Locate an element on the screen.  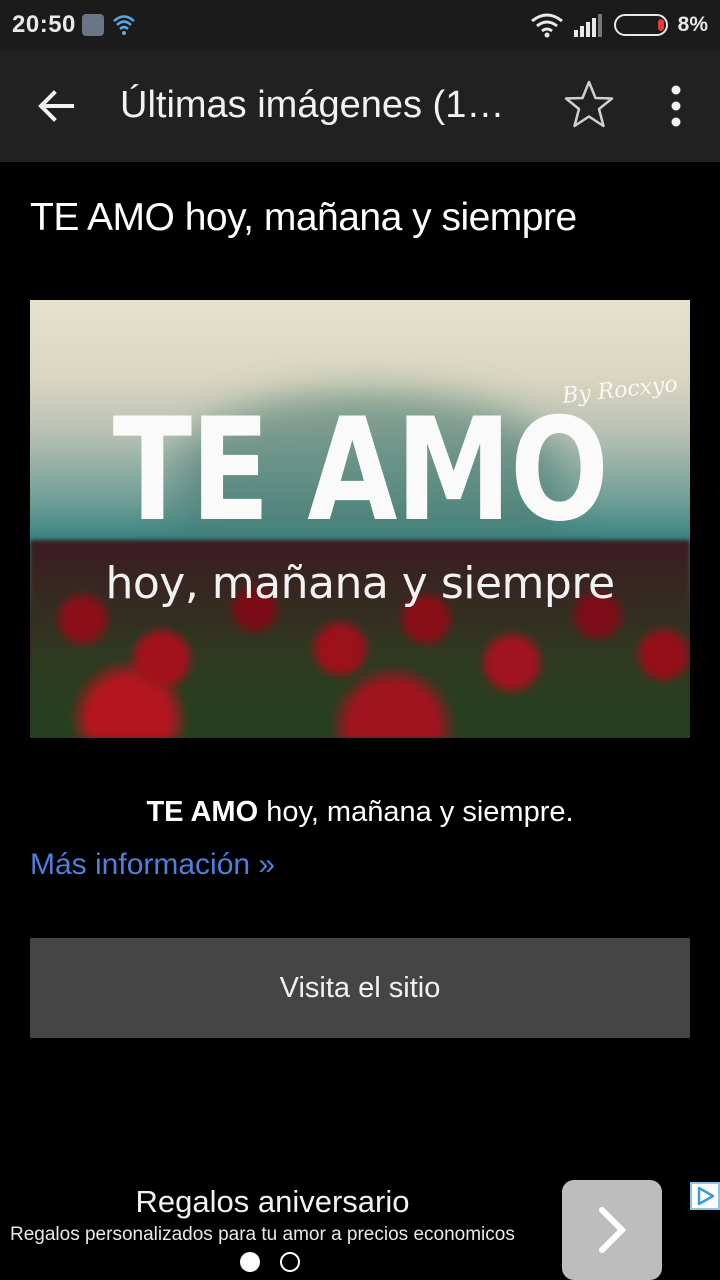
ad-open-button is located at coordinates (612, 1230).